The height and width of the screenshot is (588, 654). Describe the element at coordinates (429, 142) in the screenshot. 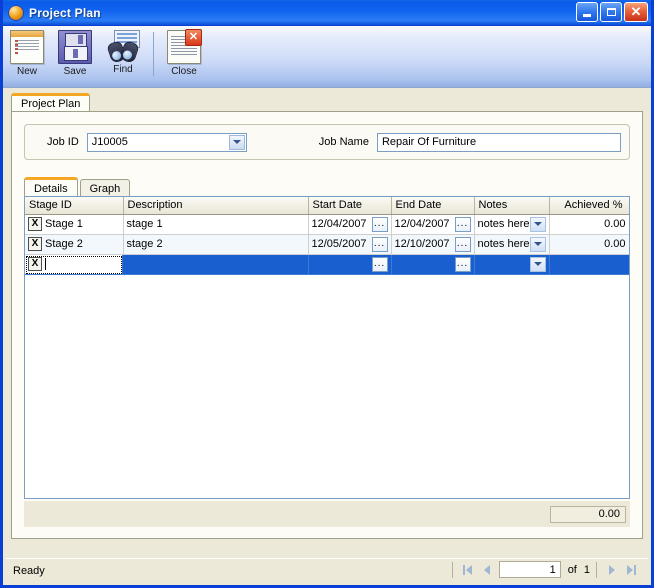

I see `job-name-value: Repair Of Furniture` at that location.